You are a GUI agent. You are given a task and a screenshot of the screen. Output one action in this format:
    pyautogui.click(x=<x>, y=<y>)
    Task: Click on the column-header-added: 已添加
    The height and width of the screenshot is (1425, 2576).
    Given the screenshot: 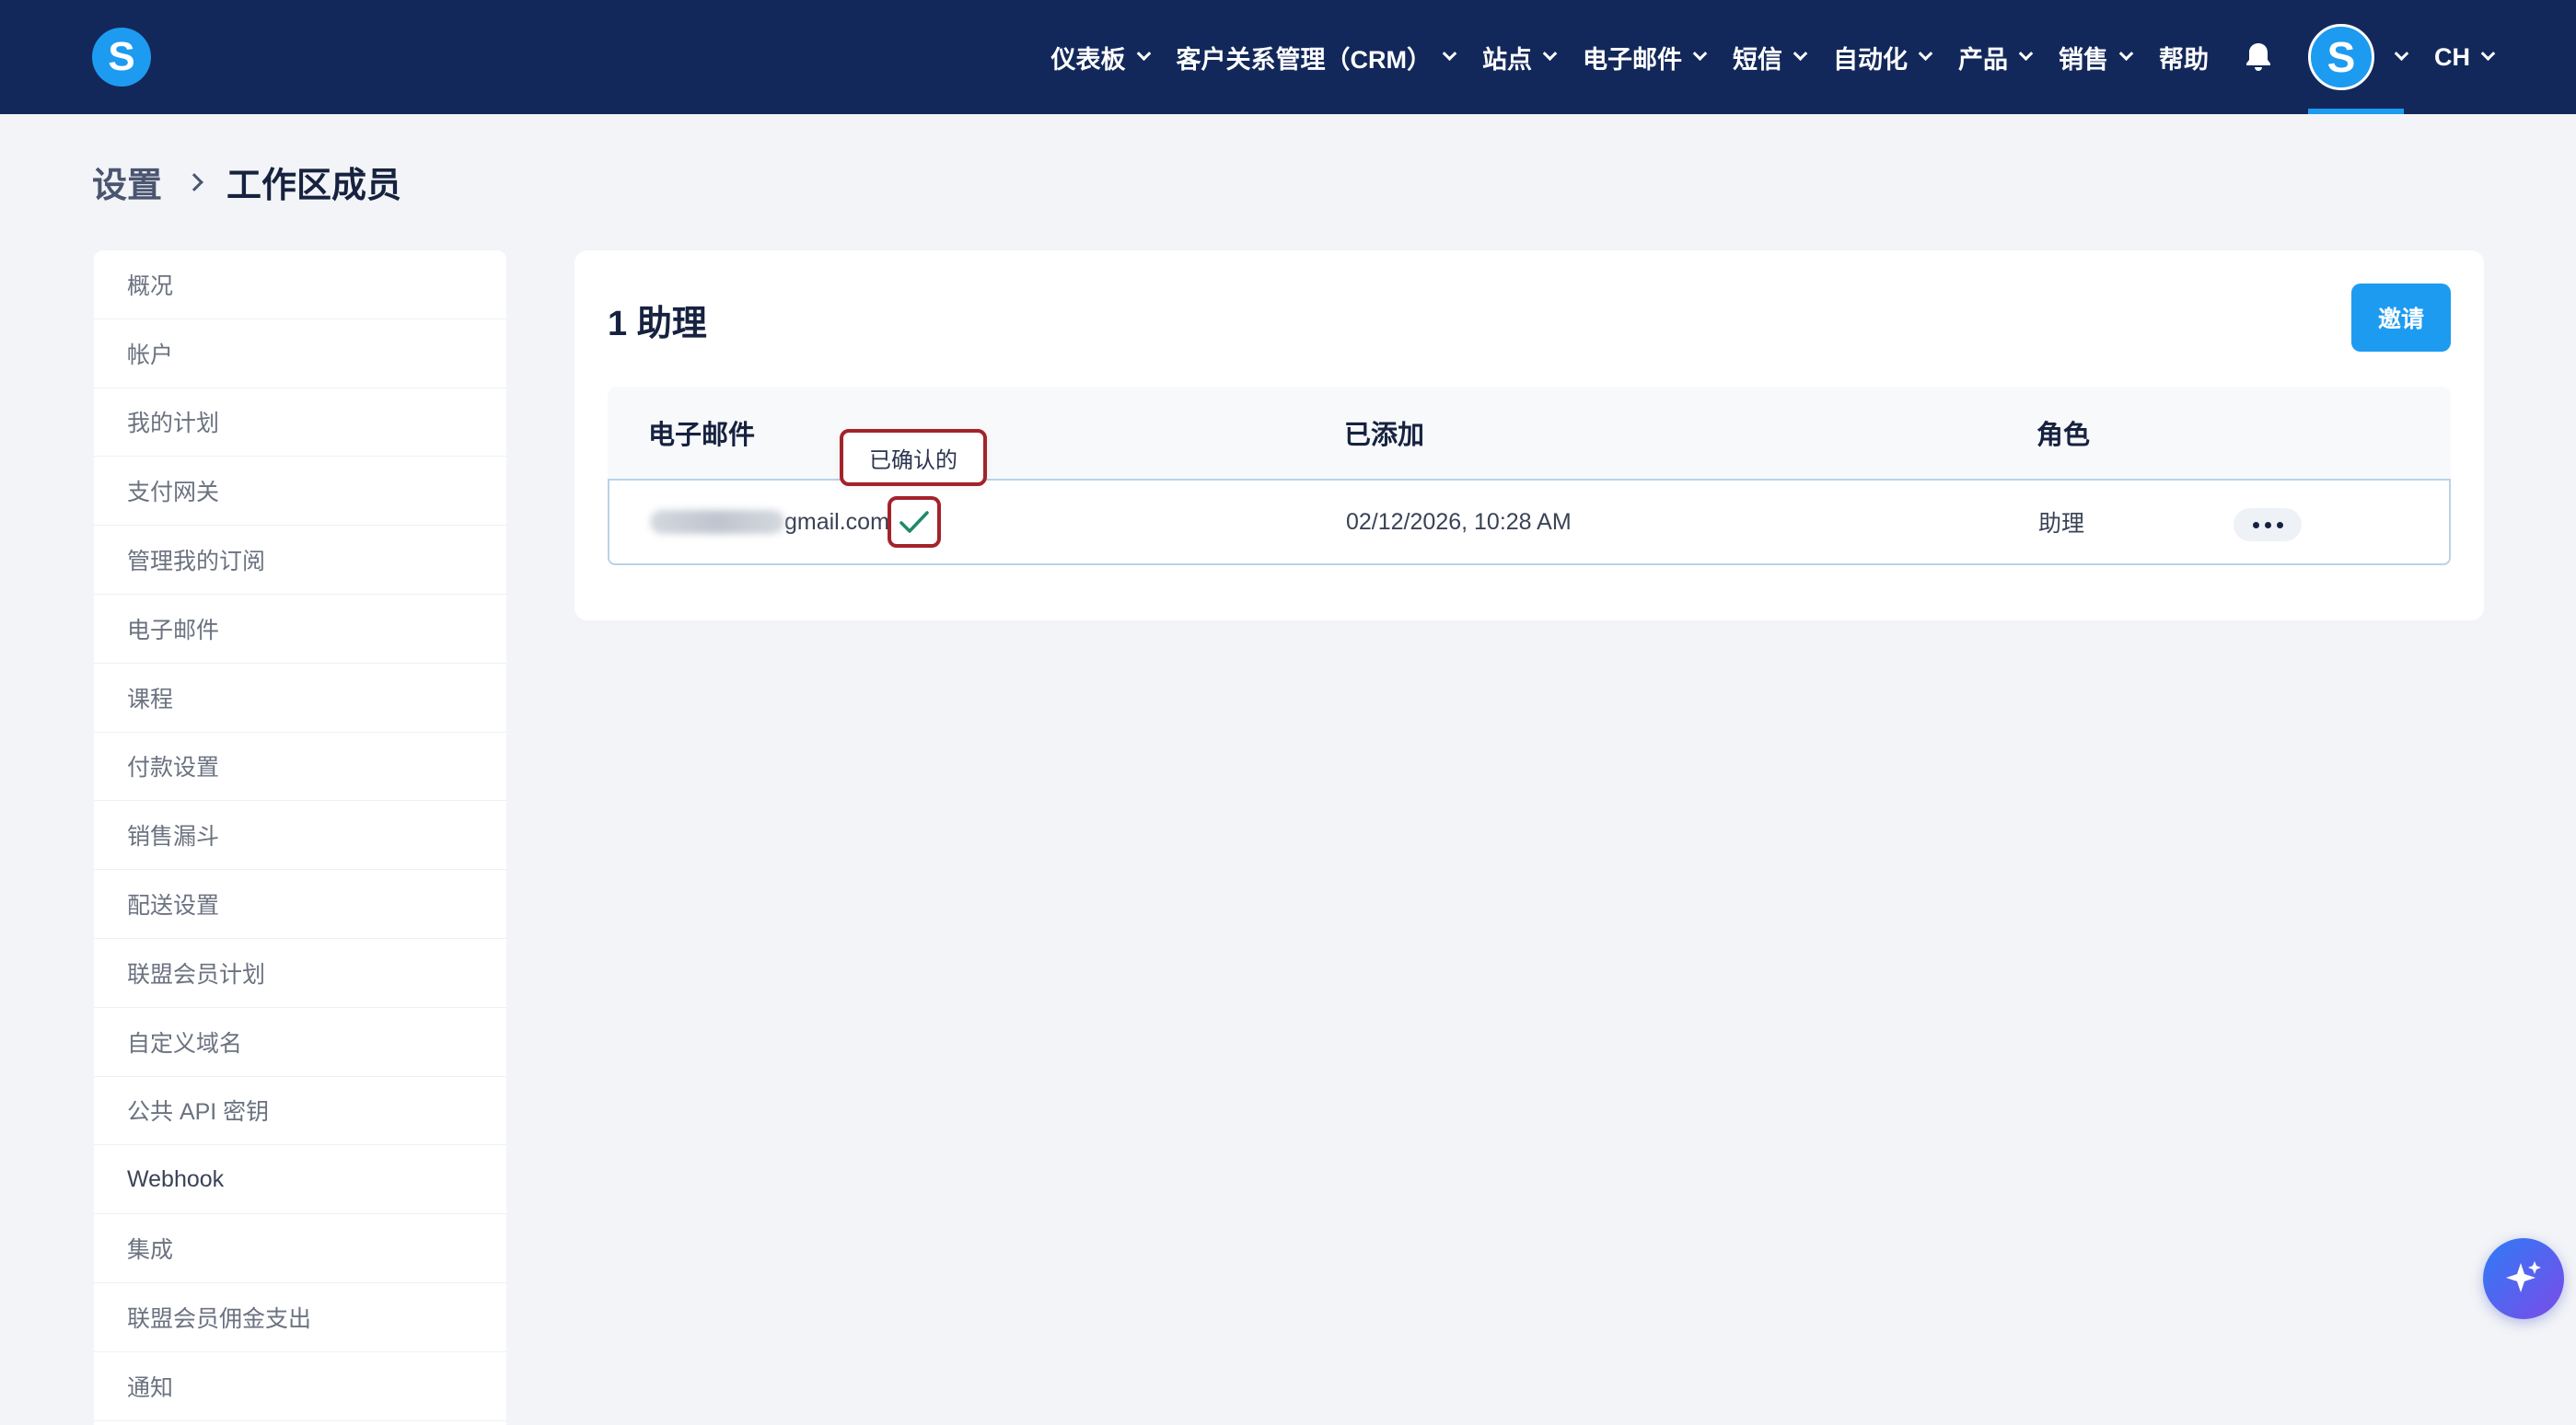 What is the action you would take?
    pyautogui.click(x=1384, y=435)
    